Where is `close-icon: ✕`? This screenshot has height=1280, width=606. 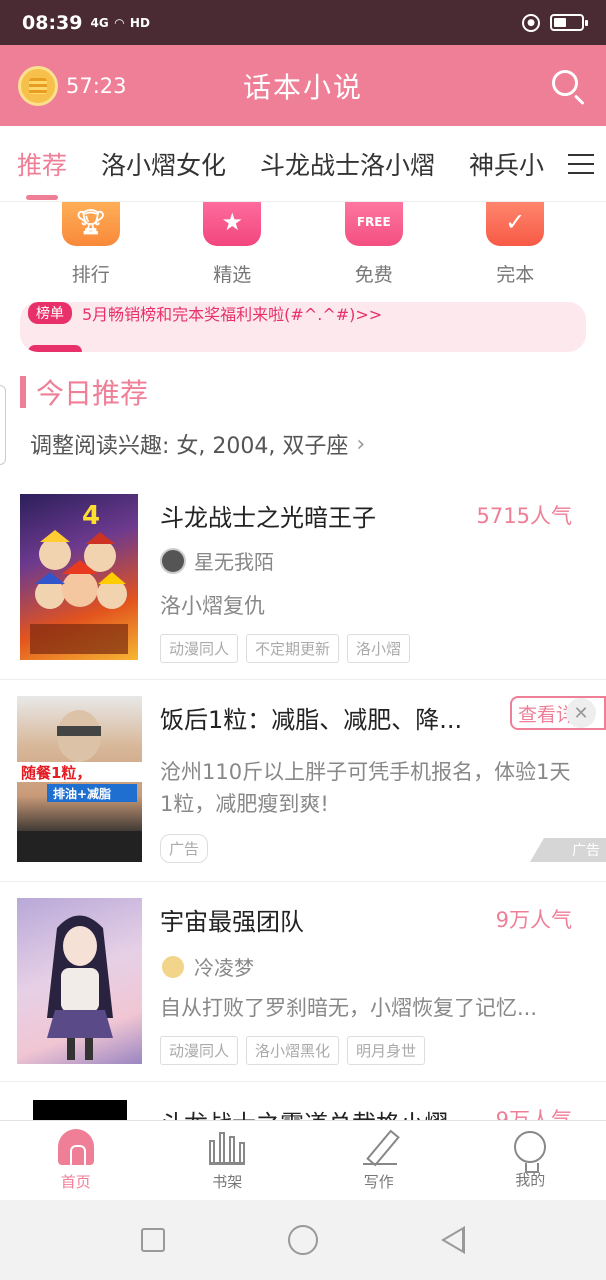 close-icon: ✕ is located at coordinates (581, 713).